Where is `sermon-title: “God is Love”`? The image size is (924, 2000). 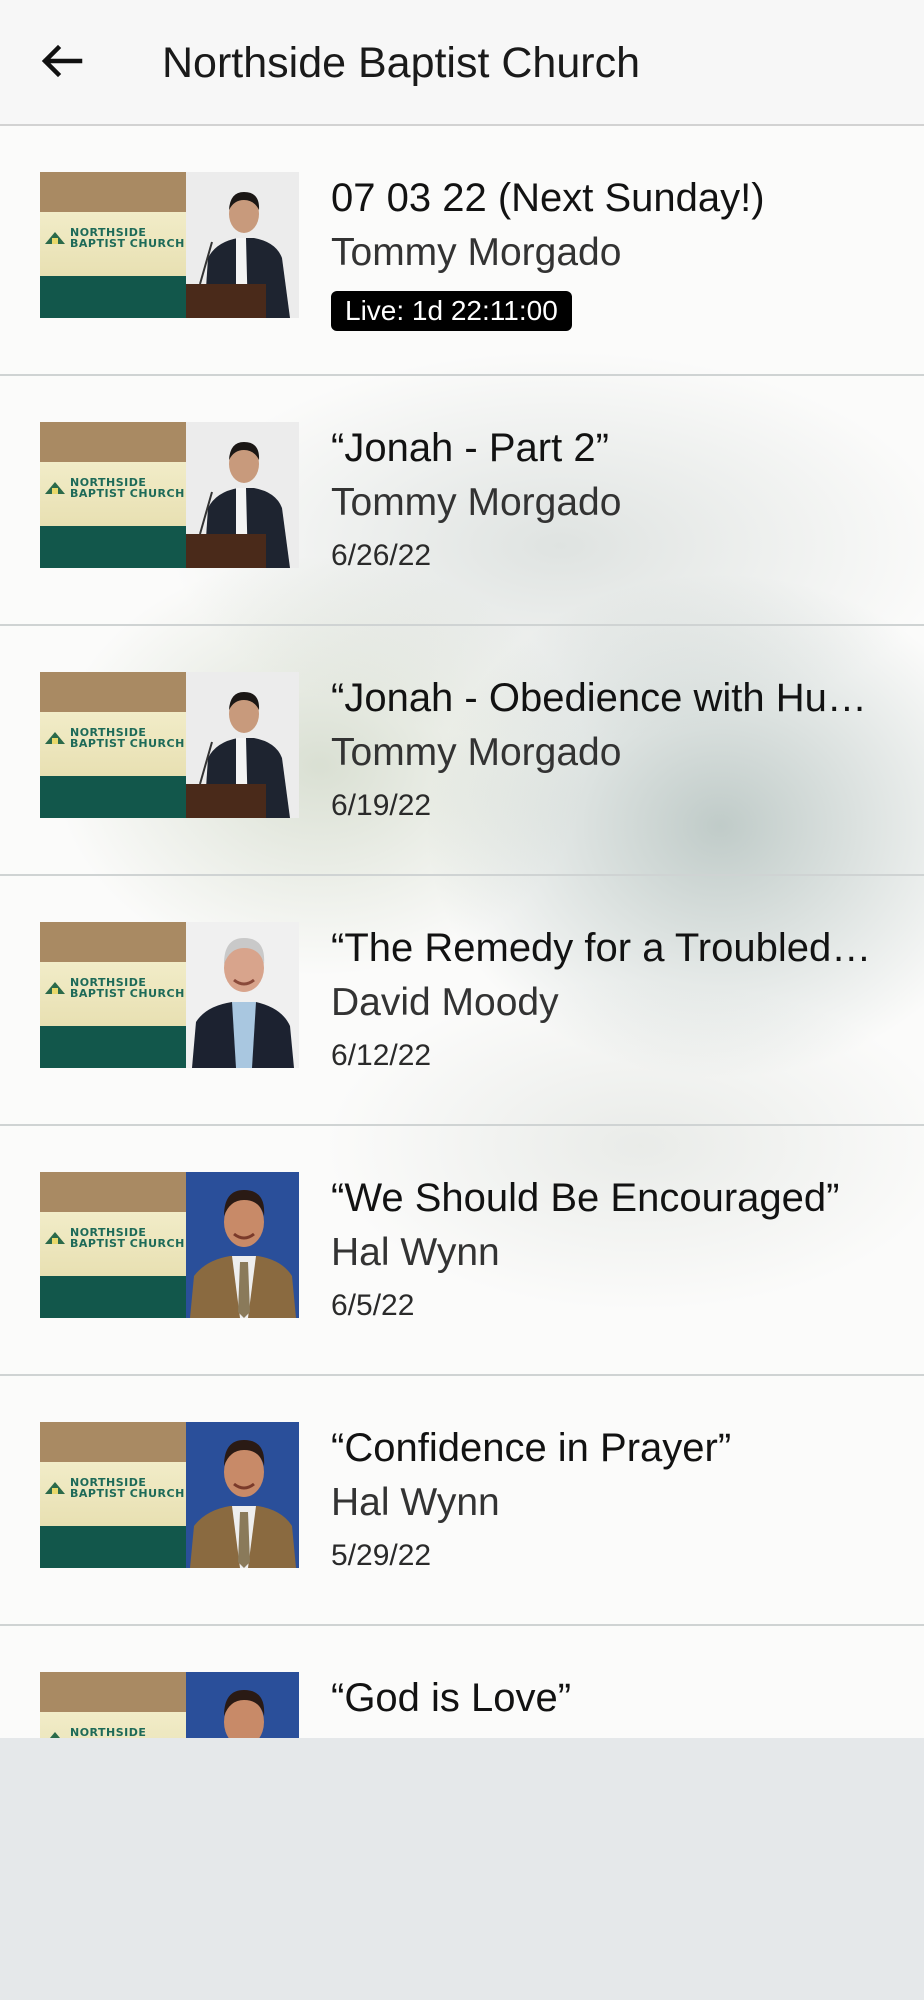
sermon-title: “God is Love” is located at coordinates (451, 1698).